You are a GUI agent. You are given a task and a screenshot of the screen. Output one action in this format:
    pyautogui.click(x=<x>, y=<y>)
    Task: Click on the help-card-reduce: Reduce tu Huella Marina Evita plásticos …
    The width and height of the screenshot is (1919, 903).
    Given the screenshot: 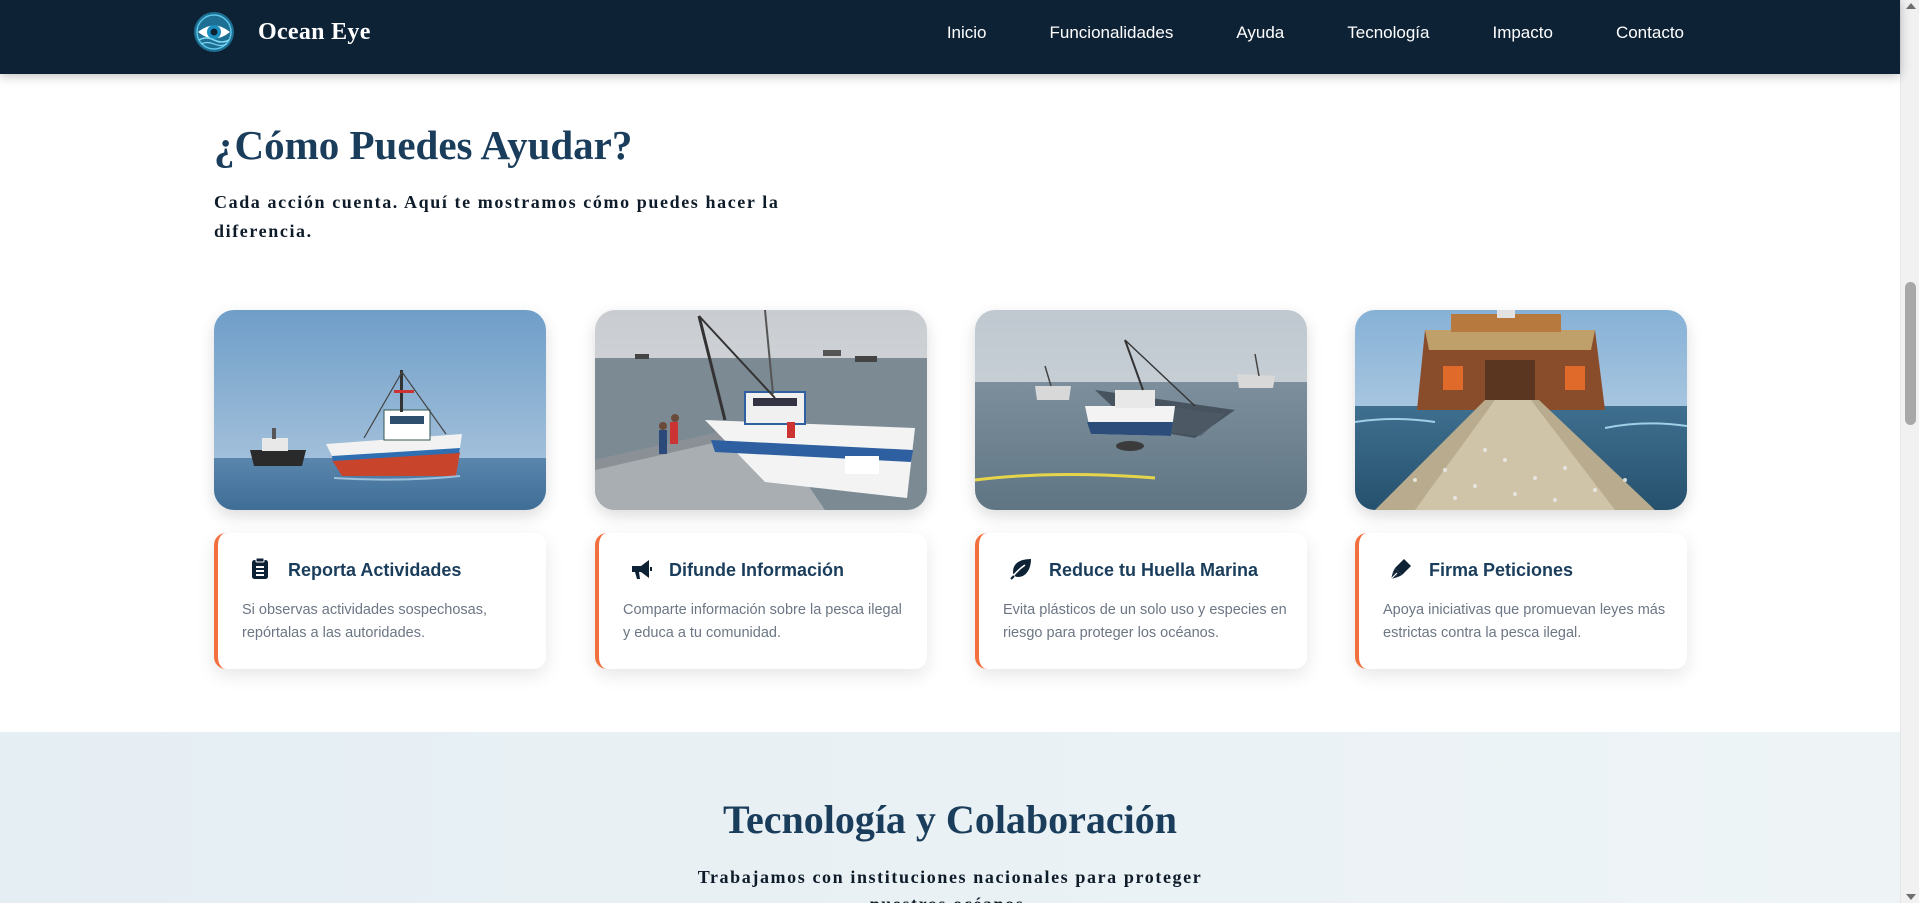 What is the action you would take?
    pyautogui.click(x=1141, y=601)
    